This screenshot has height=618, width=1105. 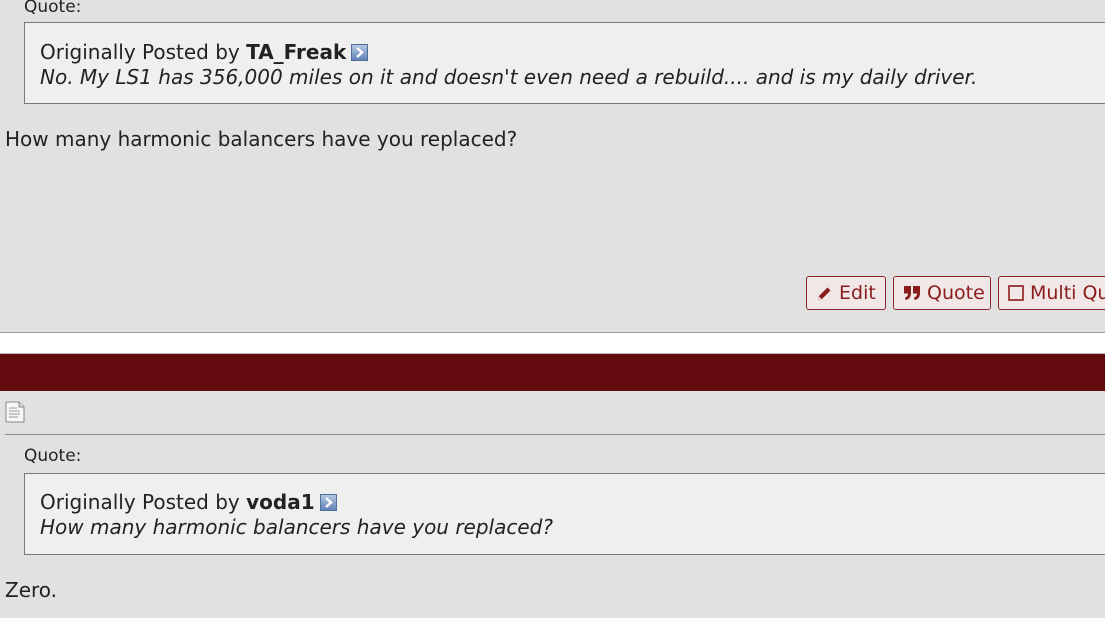 I want to click on checkbox-icon, so click(x=1016, y=293).